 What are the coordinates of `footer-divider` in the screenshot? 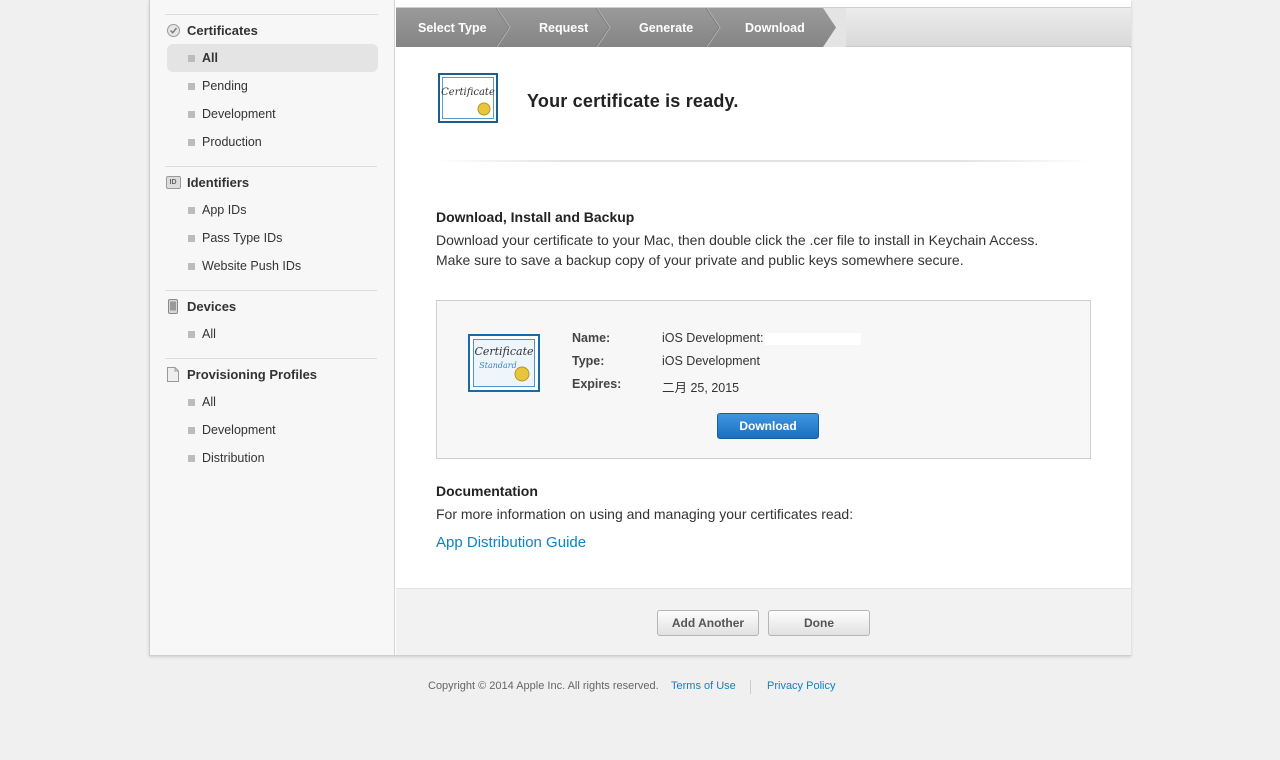 It's located at (750, 687).